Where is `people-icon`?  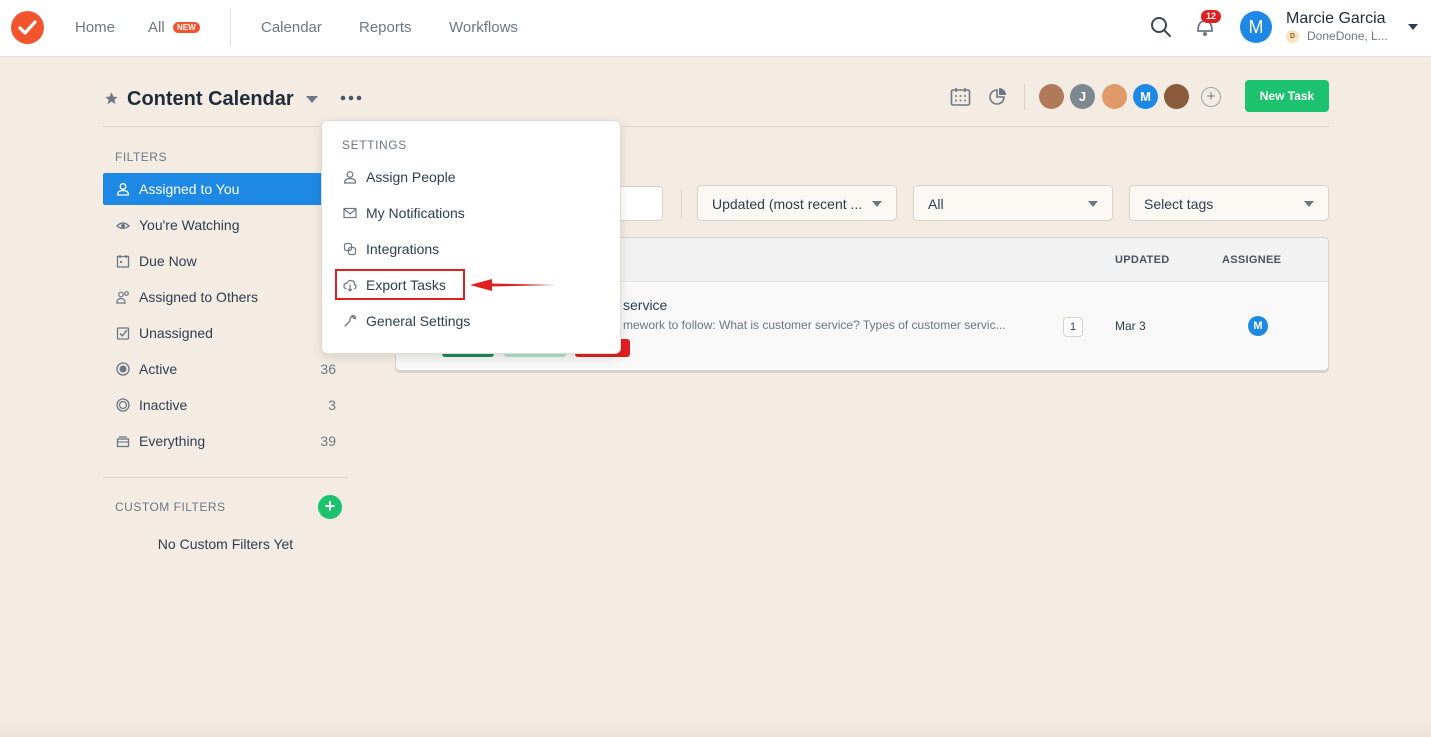 people-icon is located at coordinates (122, 297).